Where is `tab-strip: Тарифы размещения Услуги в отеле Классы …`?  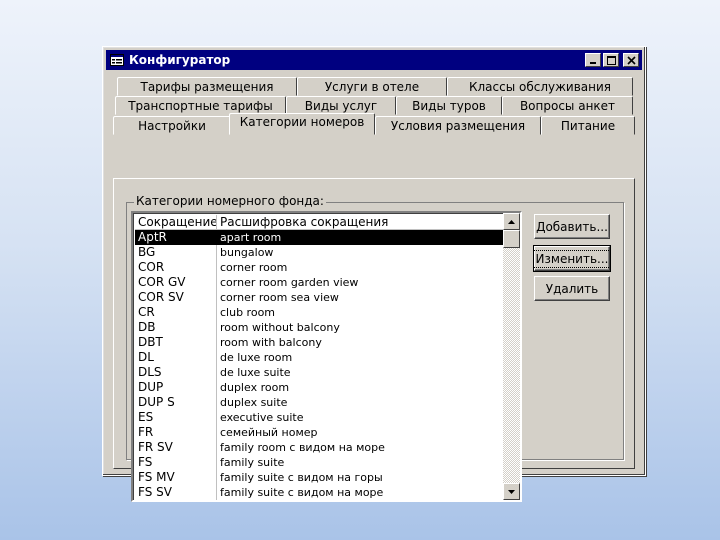 tab-strip: Тарифы размещения Услуги в отеле Классы … is located at coordinates (374, 129).